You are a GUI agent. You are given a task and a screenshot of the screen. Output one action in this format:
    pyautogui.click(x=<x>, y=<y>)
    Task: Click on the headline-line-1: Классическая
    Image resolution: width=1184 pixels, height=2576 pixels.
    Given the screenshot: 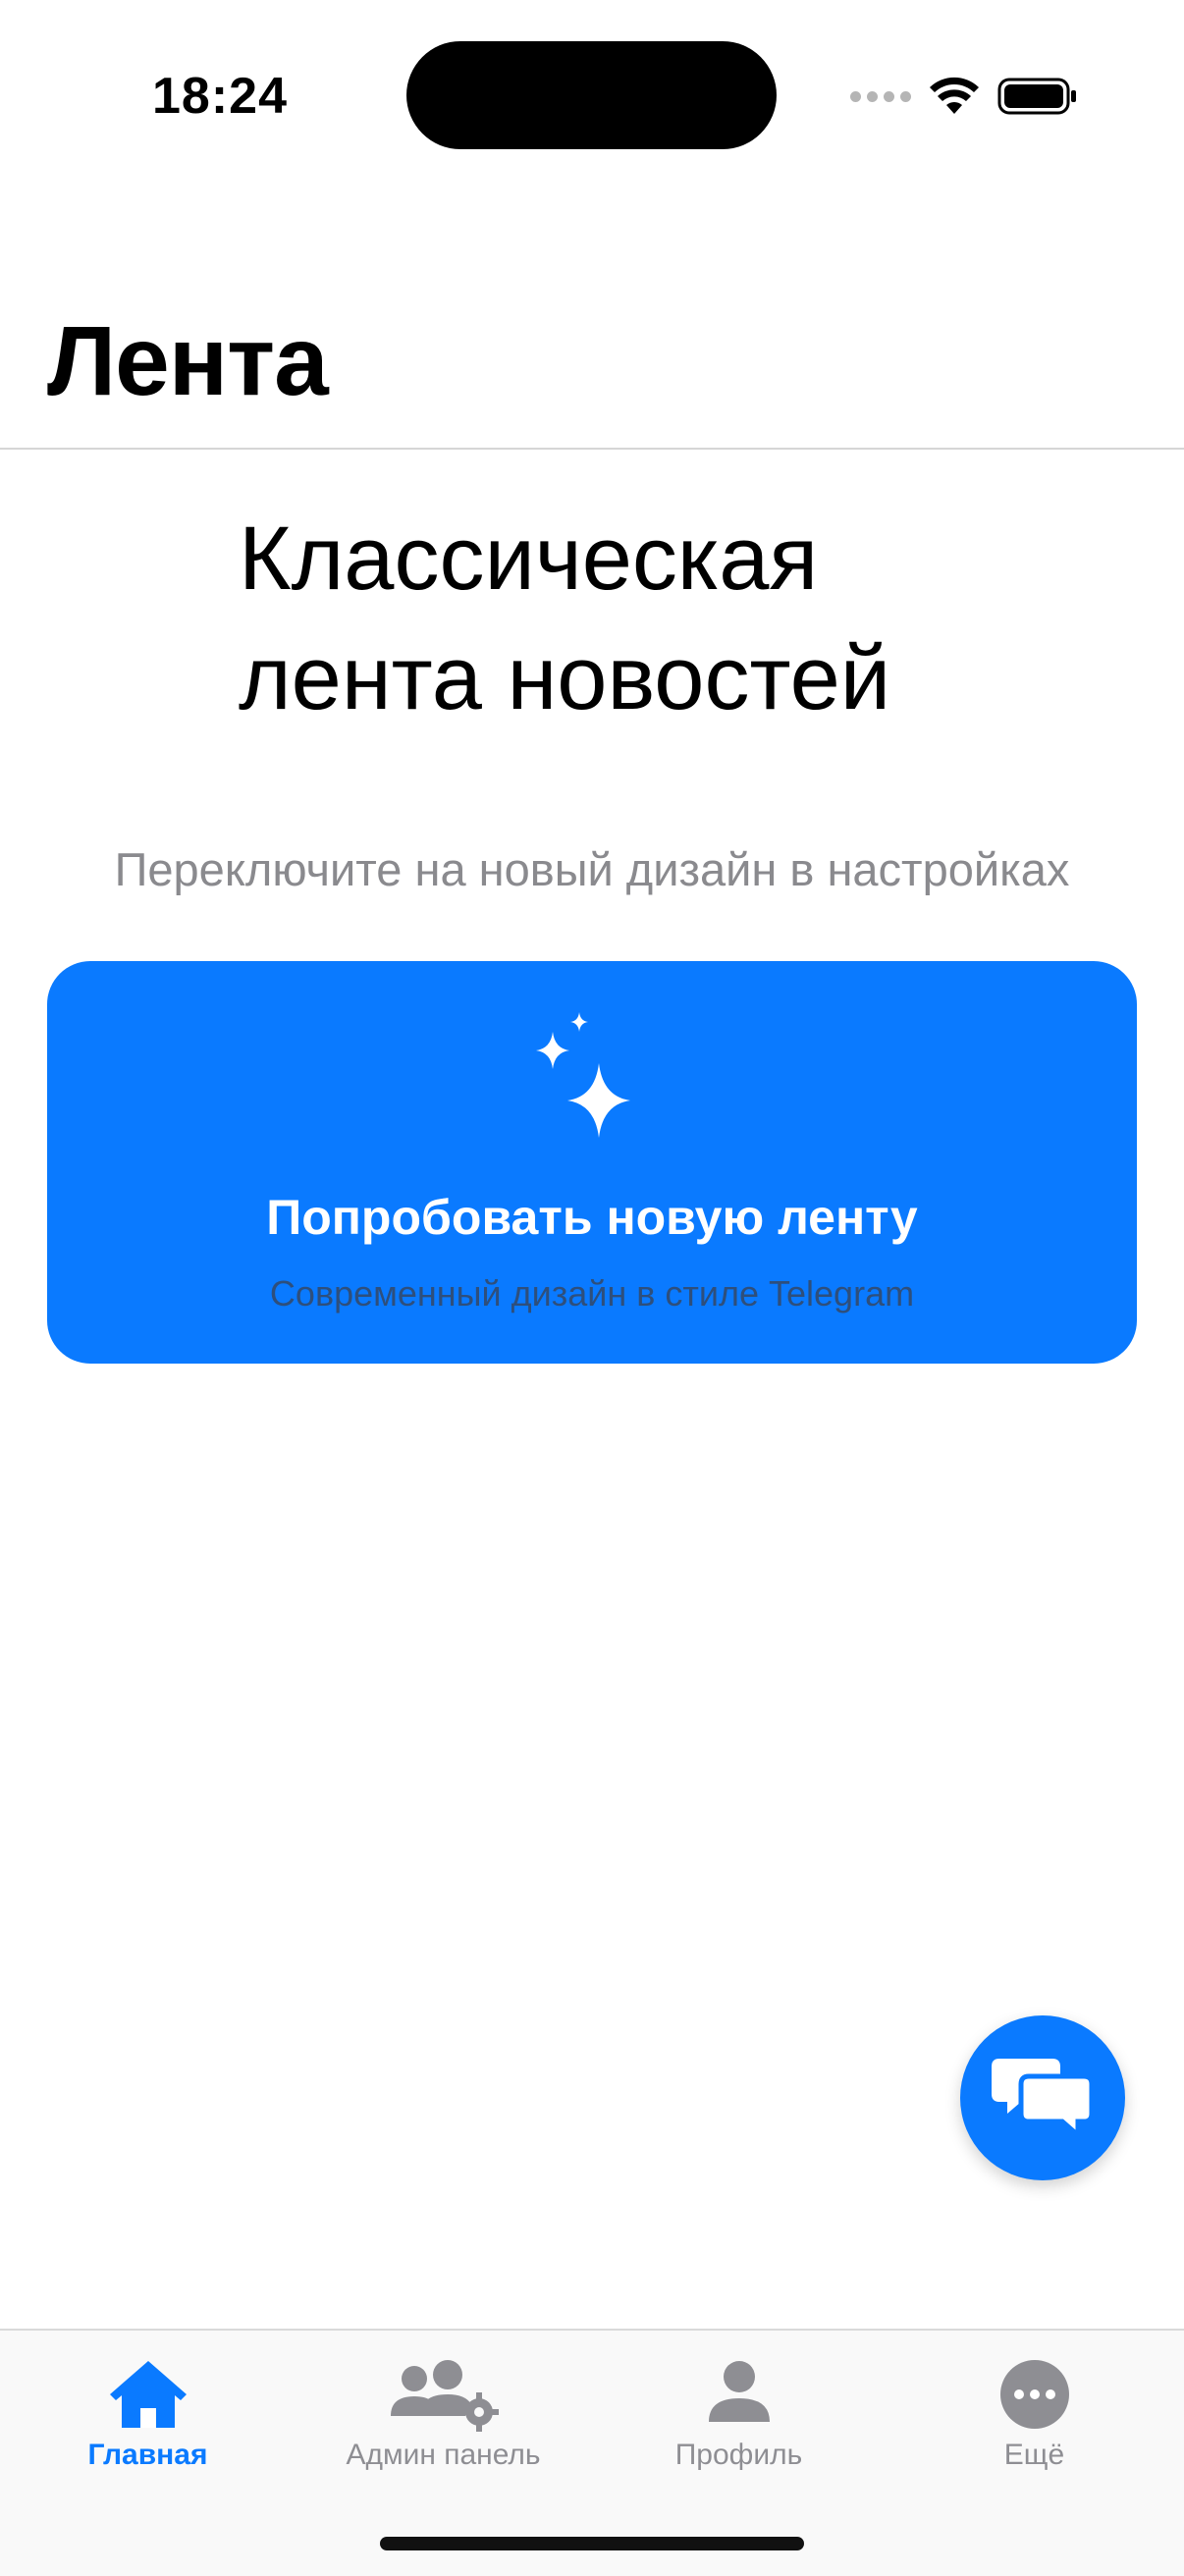 What is the action you would take?
    pyautogui.click(x=529, y=559)
    